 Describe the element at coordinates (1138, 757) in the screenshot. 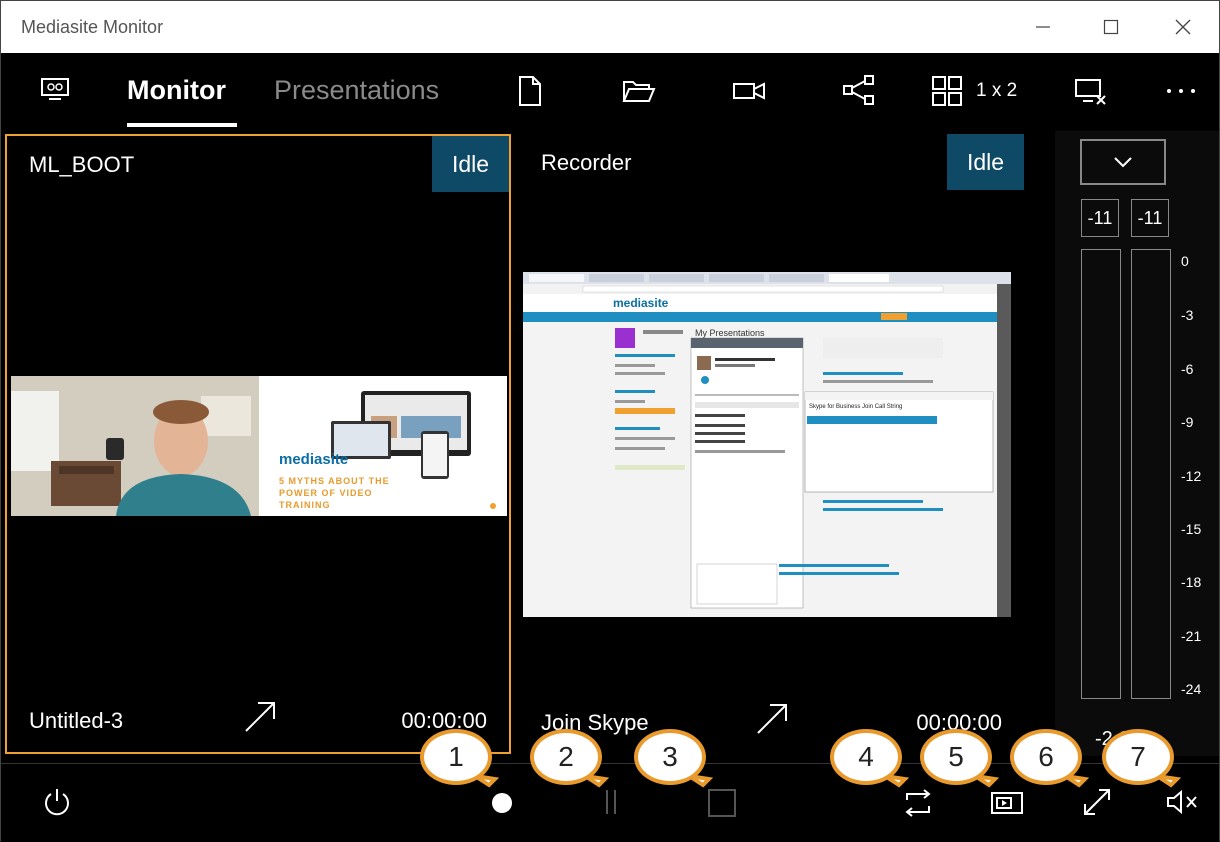

I see `callout-7: 7` at that location.